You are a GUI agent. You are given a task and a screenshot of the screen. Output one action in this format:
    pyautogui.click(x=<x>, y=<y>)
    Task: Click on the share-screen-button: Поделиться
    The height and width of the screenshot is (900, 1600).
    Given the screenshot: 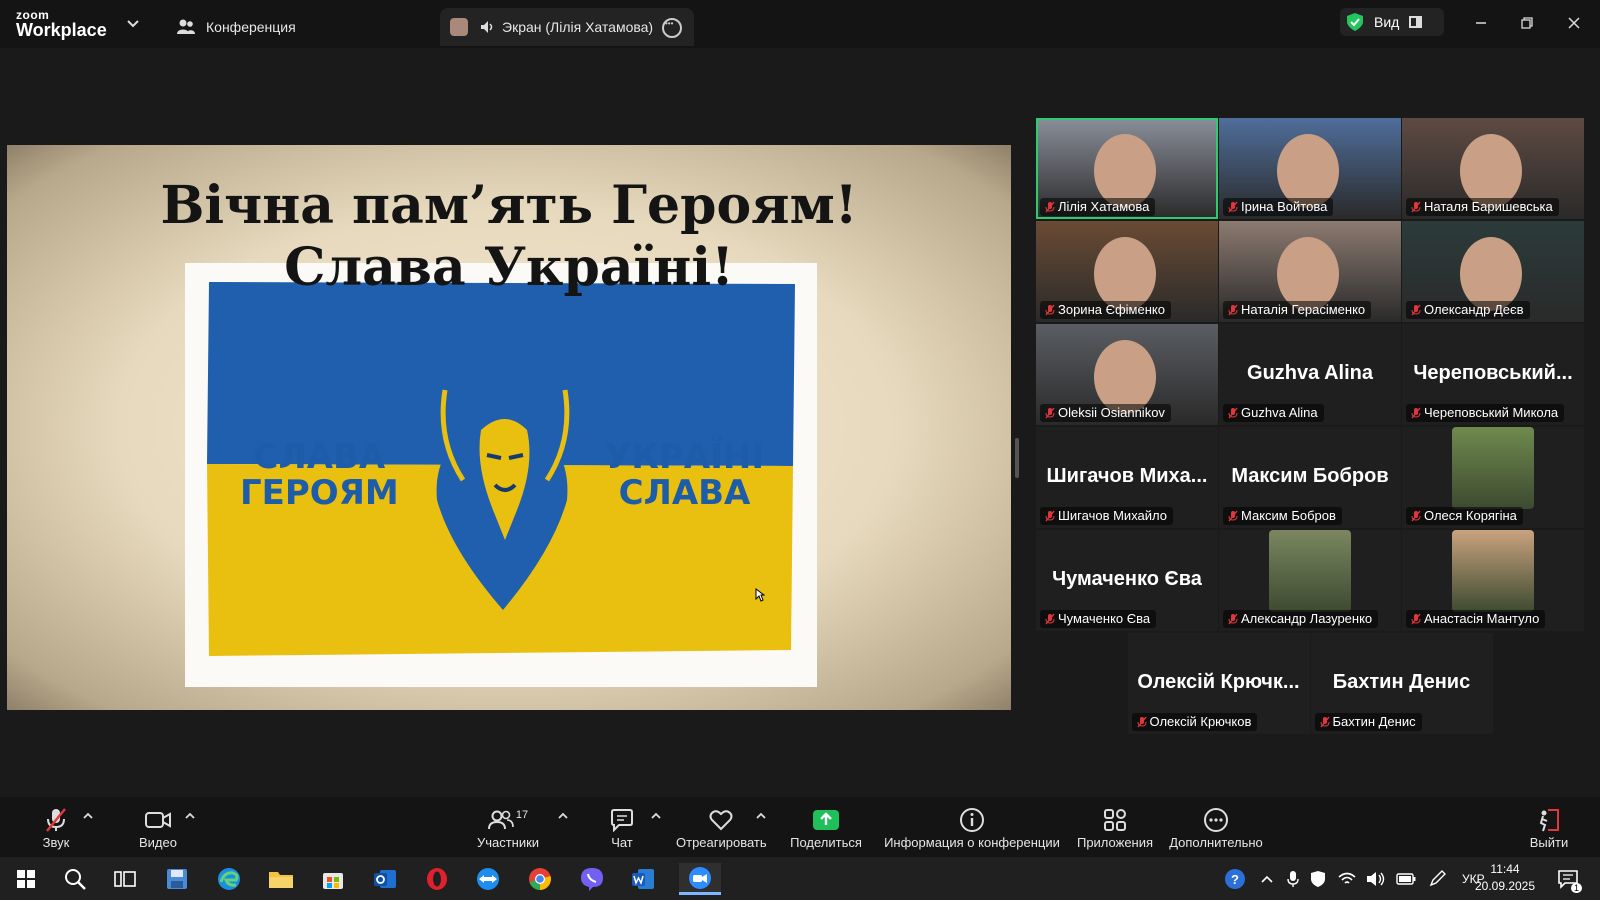 What is the action you would take?
    pyautogui.click(x=826, y=831)
    